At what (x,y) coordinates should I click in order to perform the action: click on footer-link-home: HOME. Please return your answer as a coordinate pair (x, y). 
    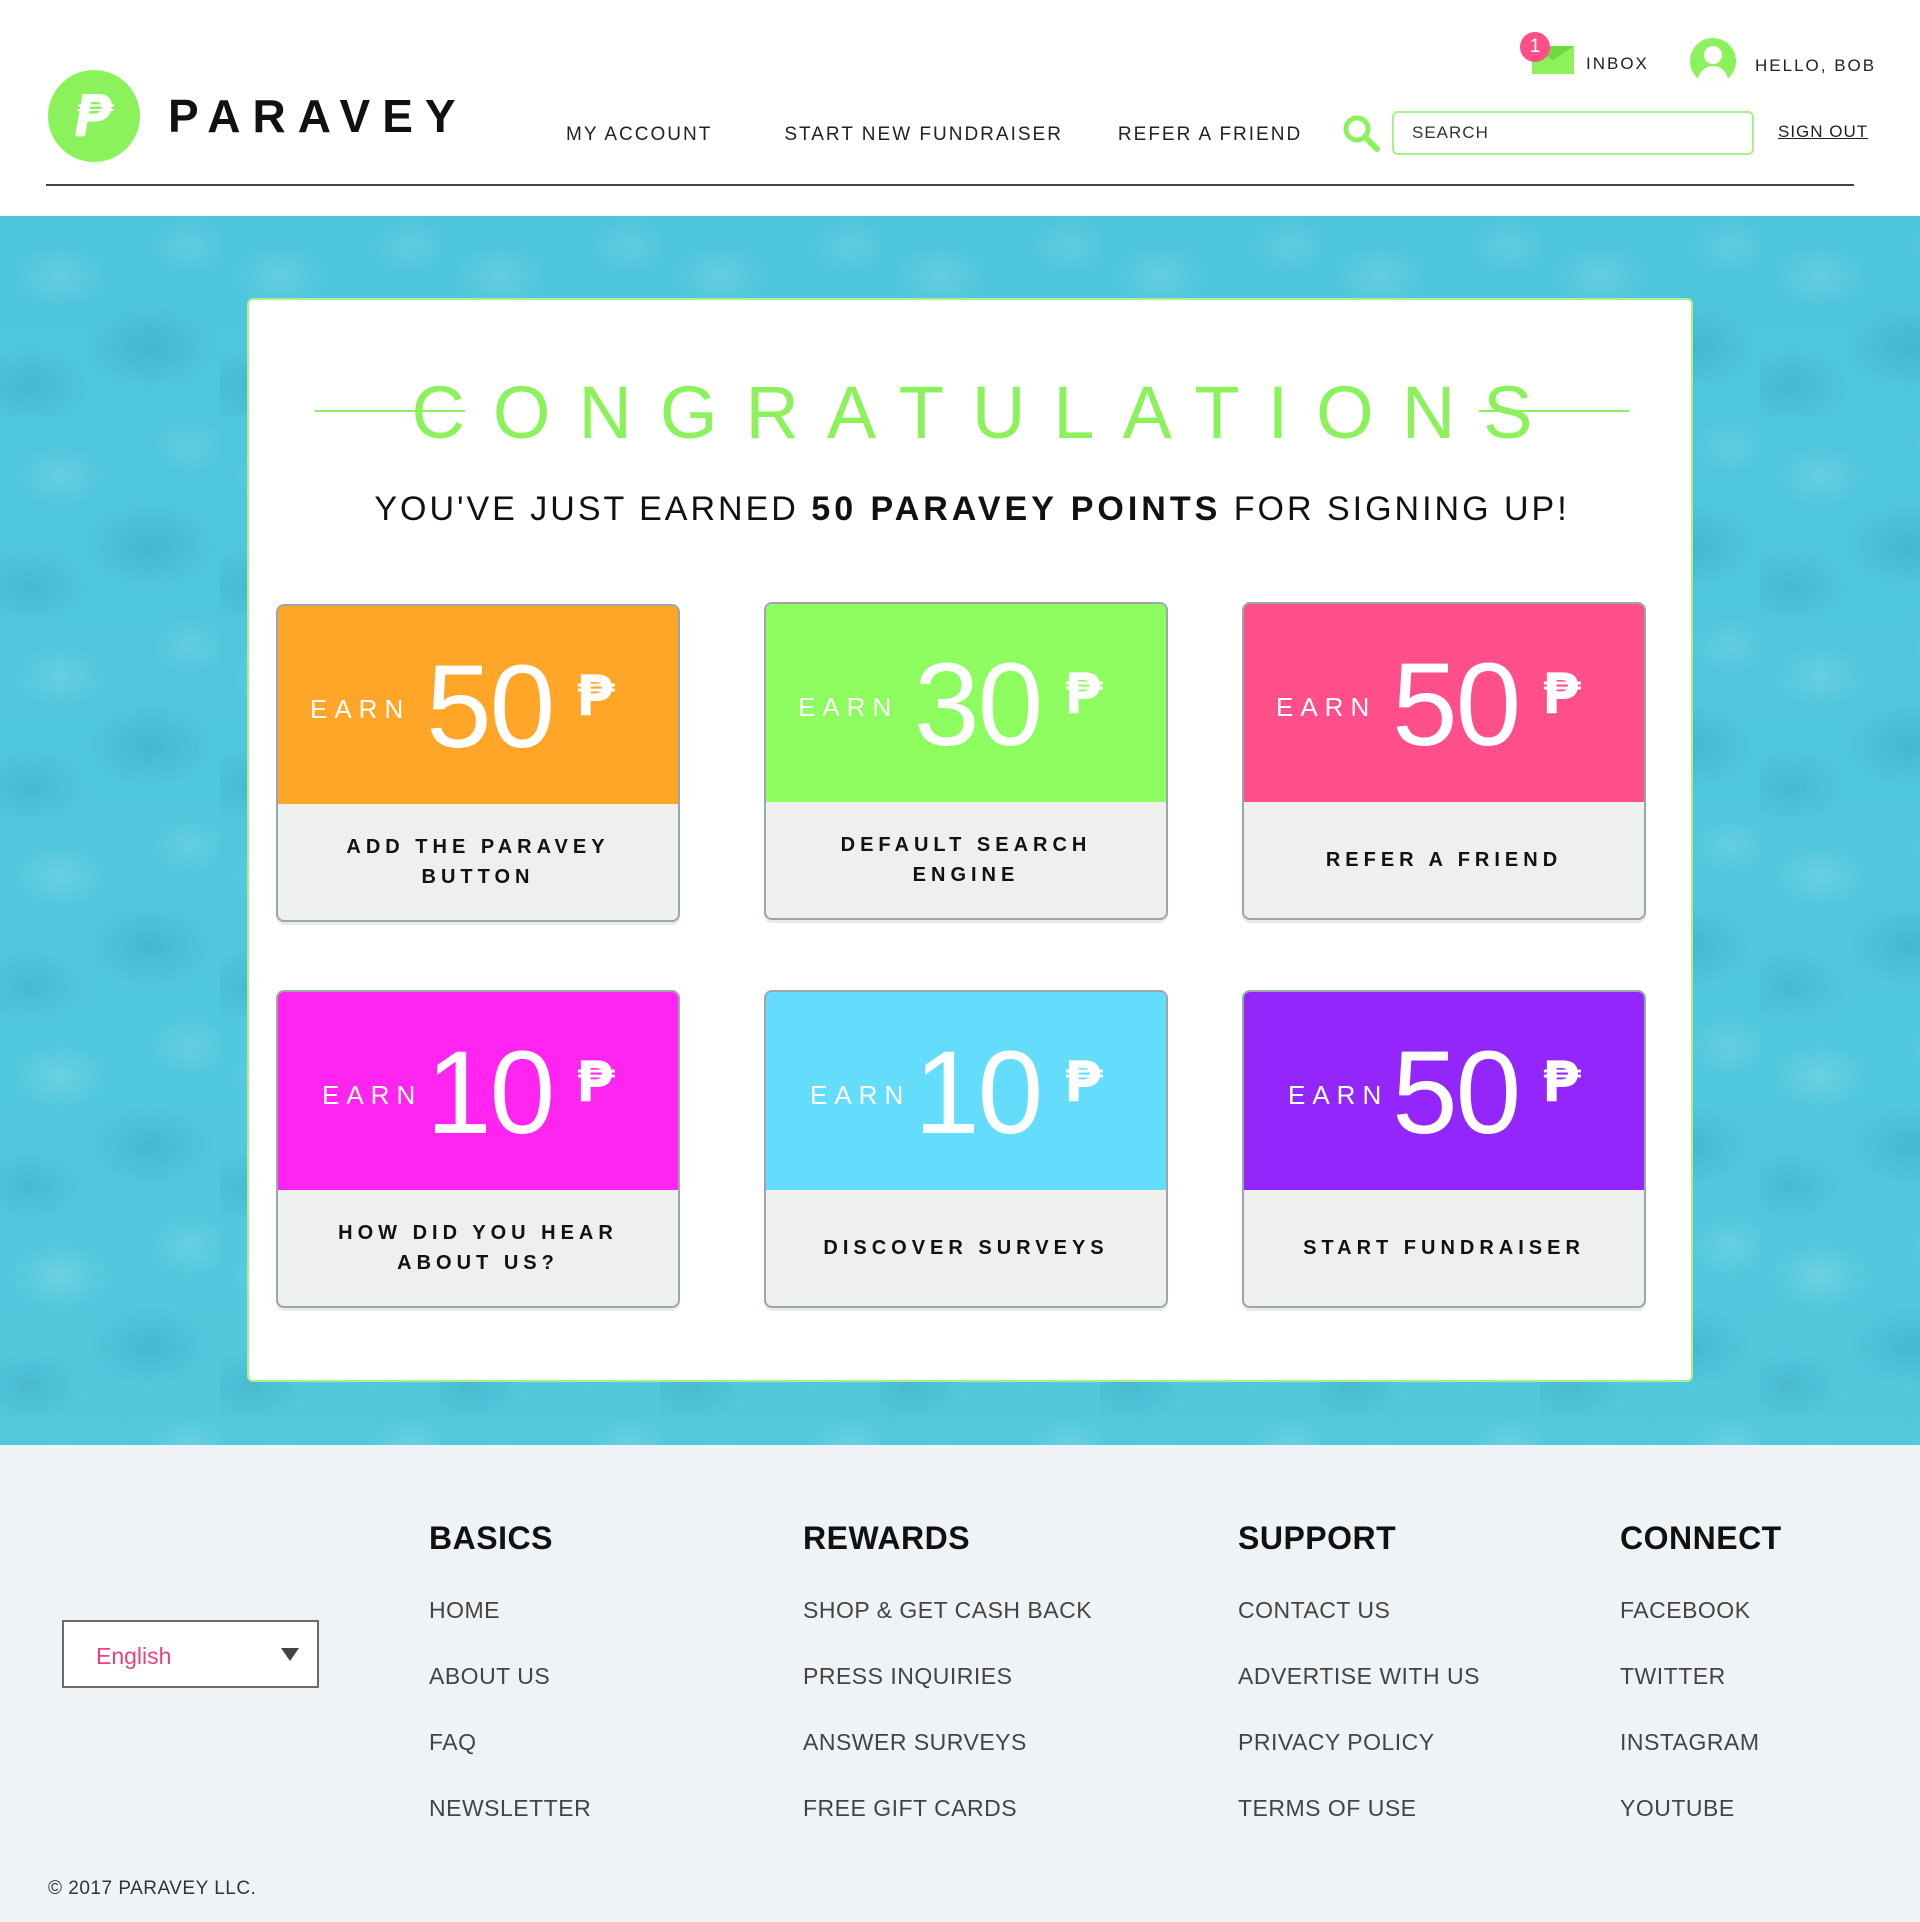
    Looking at the image, I should click on (510, 1630).